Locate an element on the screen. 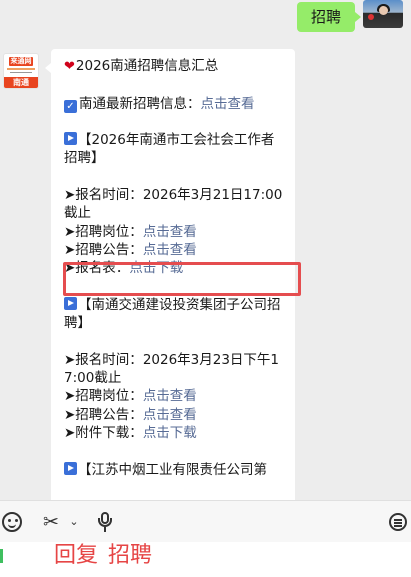 The width and height of the screenshot is (411, 577). attachment-download-link: 点击下载 is located at coordinates (170, 433).